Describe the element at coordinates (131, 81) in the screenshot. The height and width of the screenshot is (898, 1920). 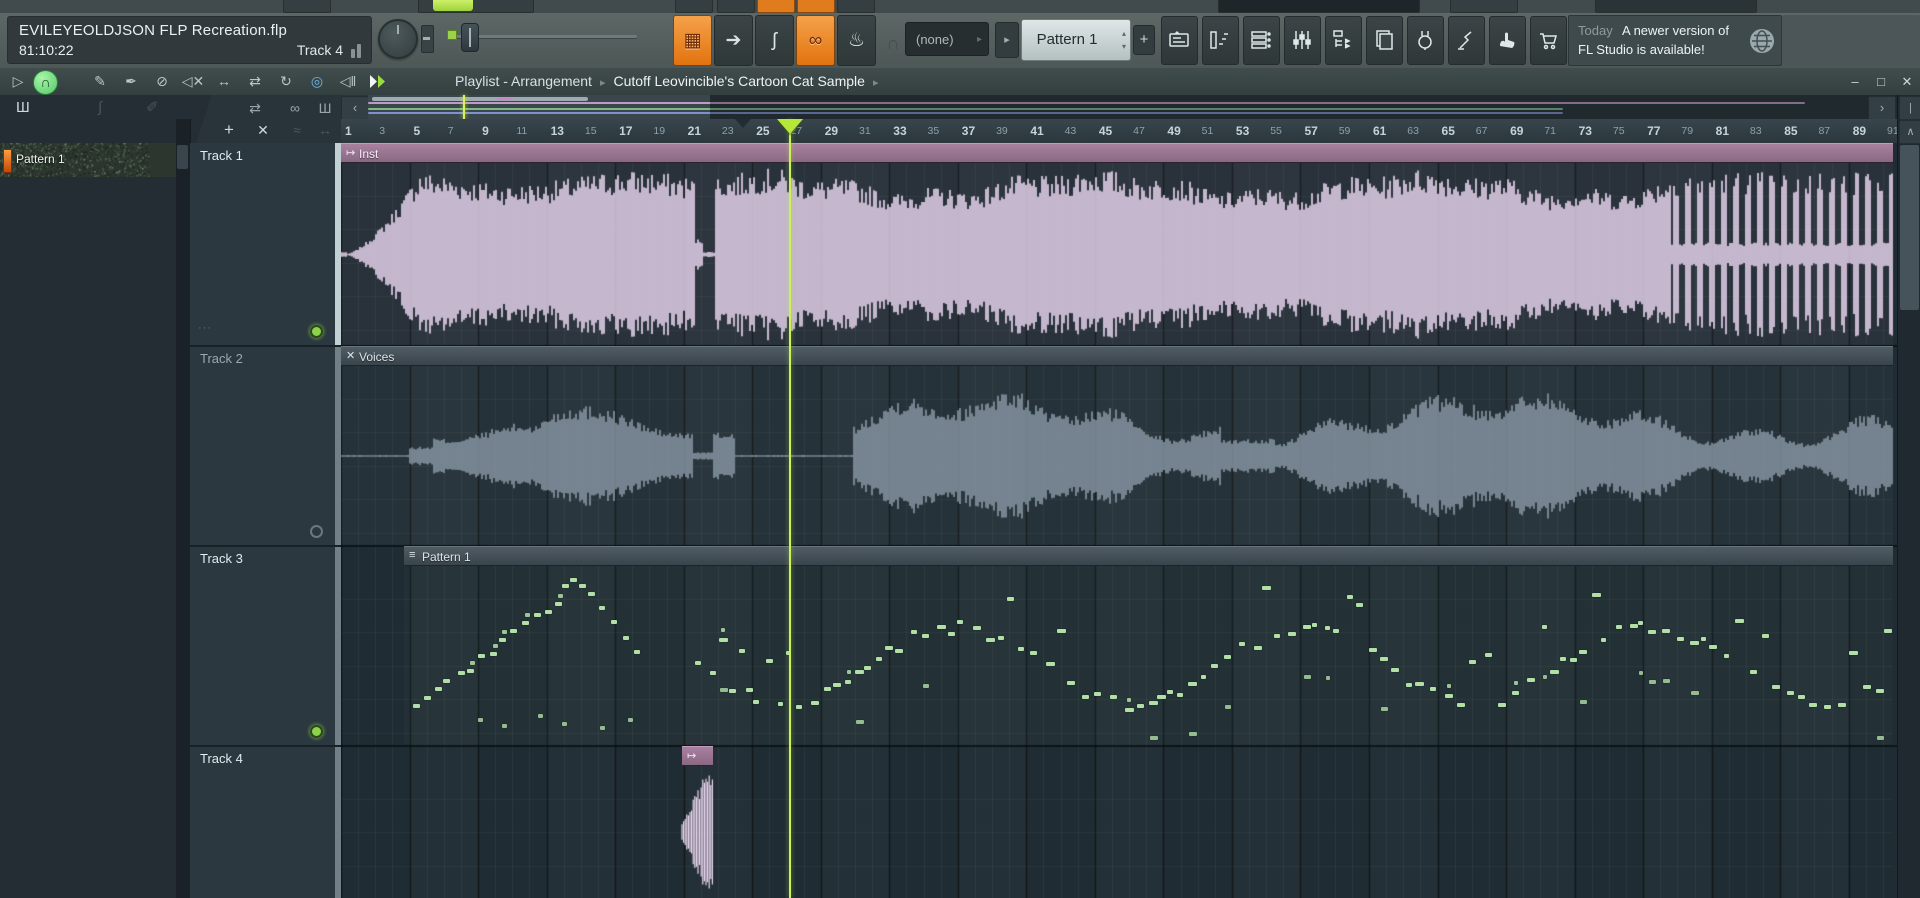
I see `paint-tool-icon: ✒` at that location.